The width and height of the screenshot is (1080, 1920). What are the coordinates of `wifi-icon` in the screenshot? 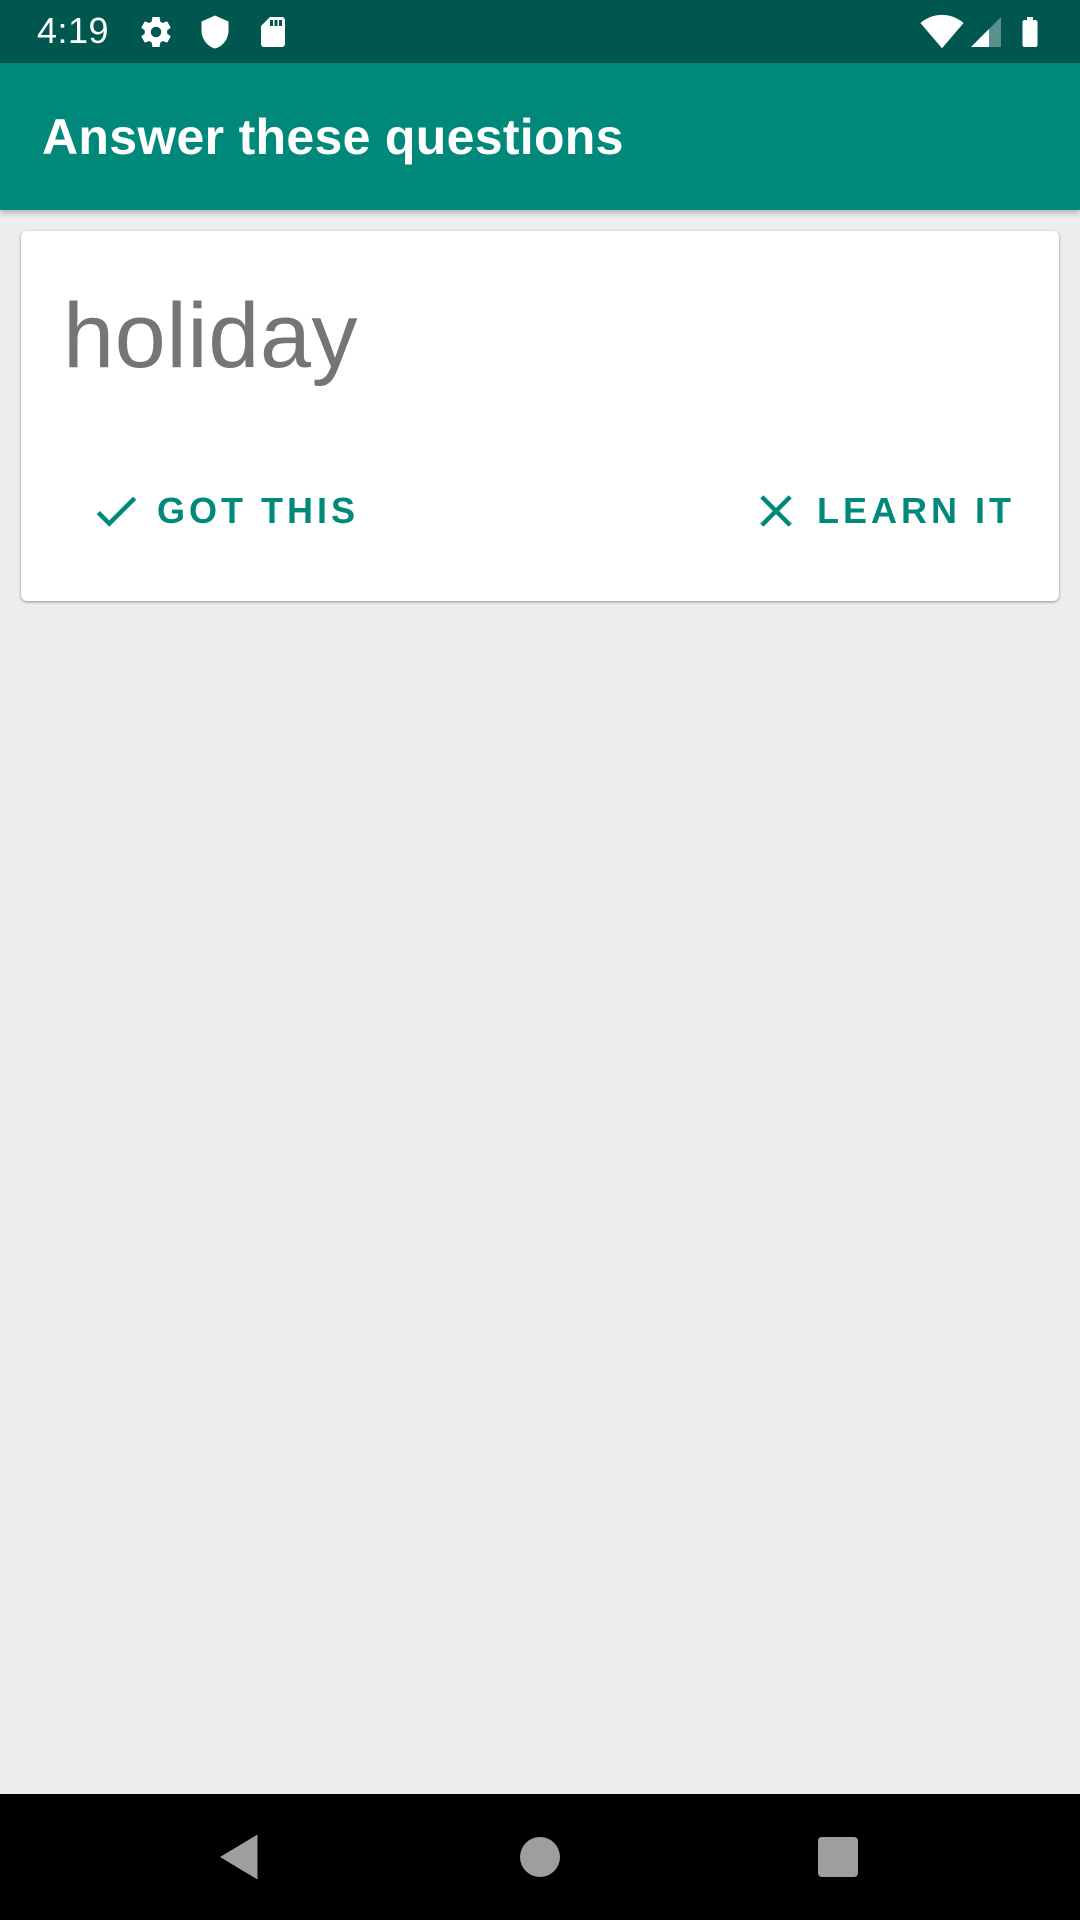 It's located at (942, 32).